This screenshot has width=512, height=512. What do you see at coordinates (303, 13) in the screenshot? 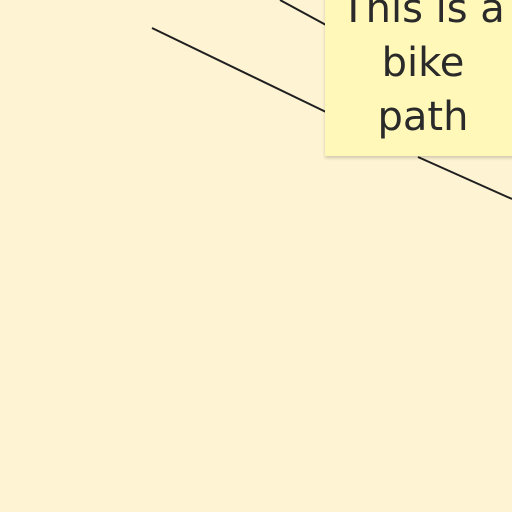
I see `connector-line-upper` at bounding box center [303, 13].